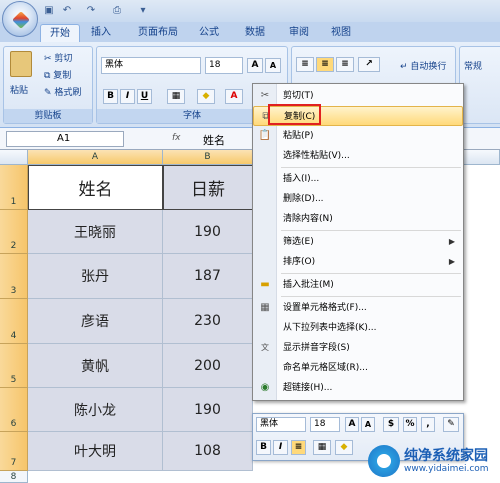 The width and height of the screenshot is (500, 483). I want to click on format-painter-button: ✎ 格式刷, so click(62, 91).